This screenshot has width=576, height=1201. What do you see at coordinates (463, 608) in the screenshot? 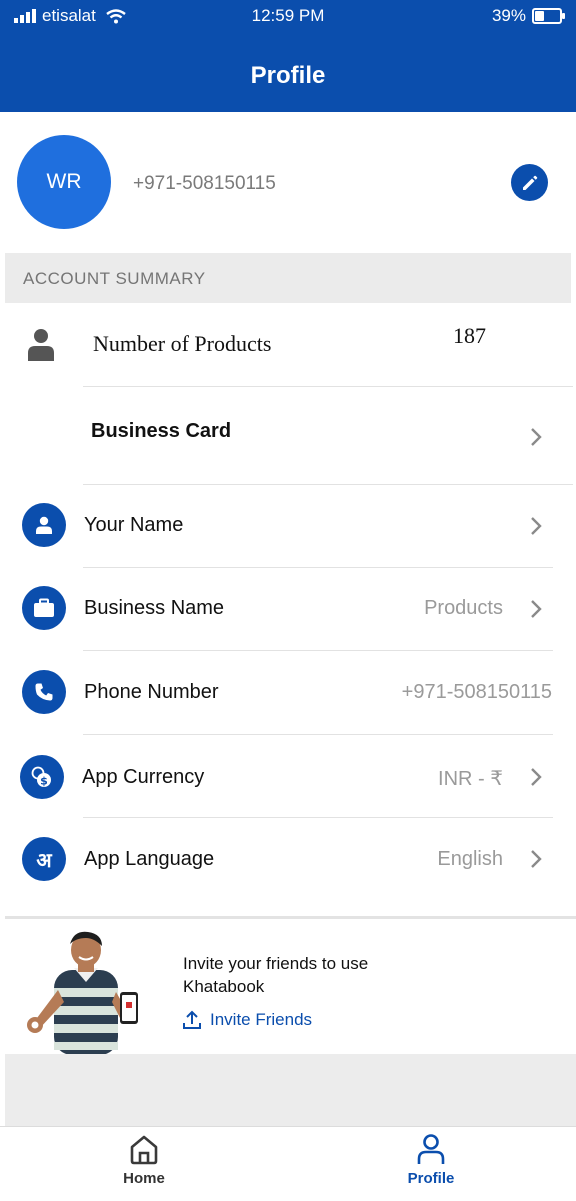
I see `business-name-value: Products` at bounding box center [463, 608].